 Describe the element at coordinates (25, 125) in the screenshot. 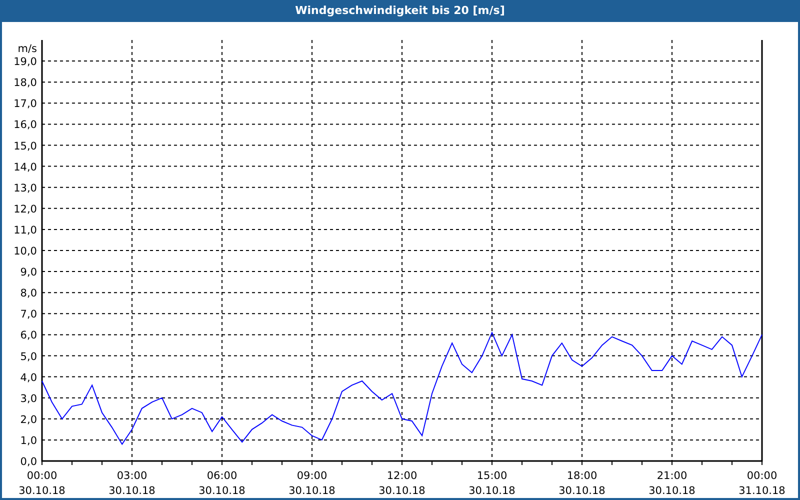

I see `y-axis-label: 16,0` at that location.